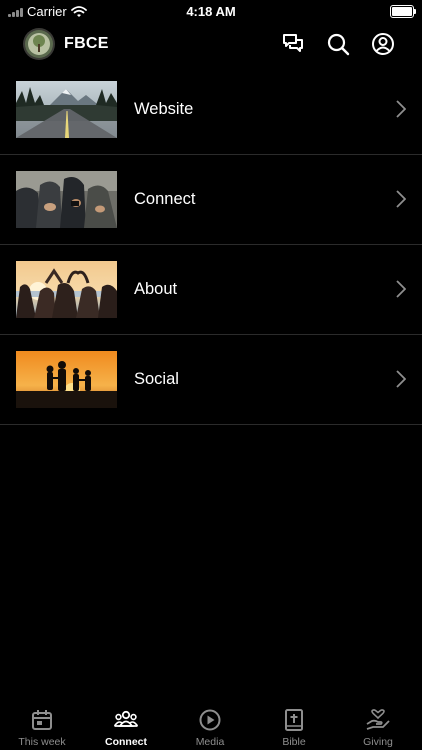 Image resolution: width=422 pixels, height=750 pixels. What do you see at coordinates (165, 199) in the screenshot?
I see `menu-item-label: Connect` at bounding box center [165, 199].